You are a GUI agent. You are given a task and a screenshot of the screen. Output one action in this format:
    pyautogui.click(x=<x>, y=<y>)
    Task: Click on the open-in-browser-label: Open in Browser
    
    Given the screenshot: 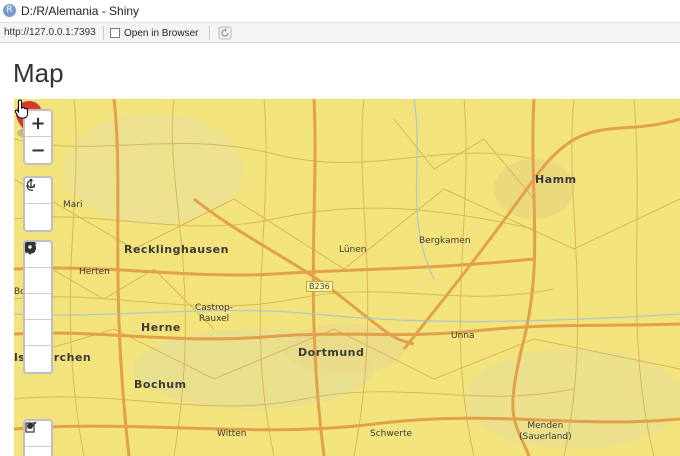 What is the action you would take?
    pyautogui.click(x=161, y=33)
    